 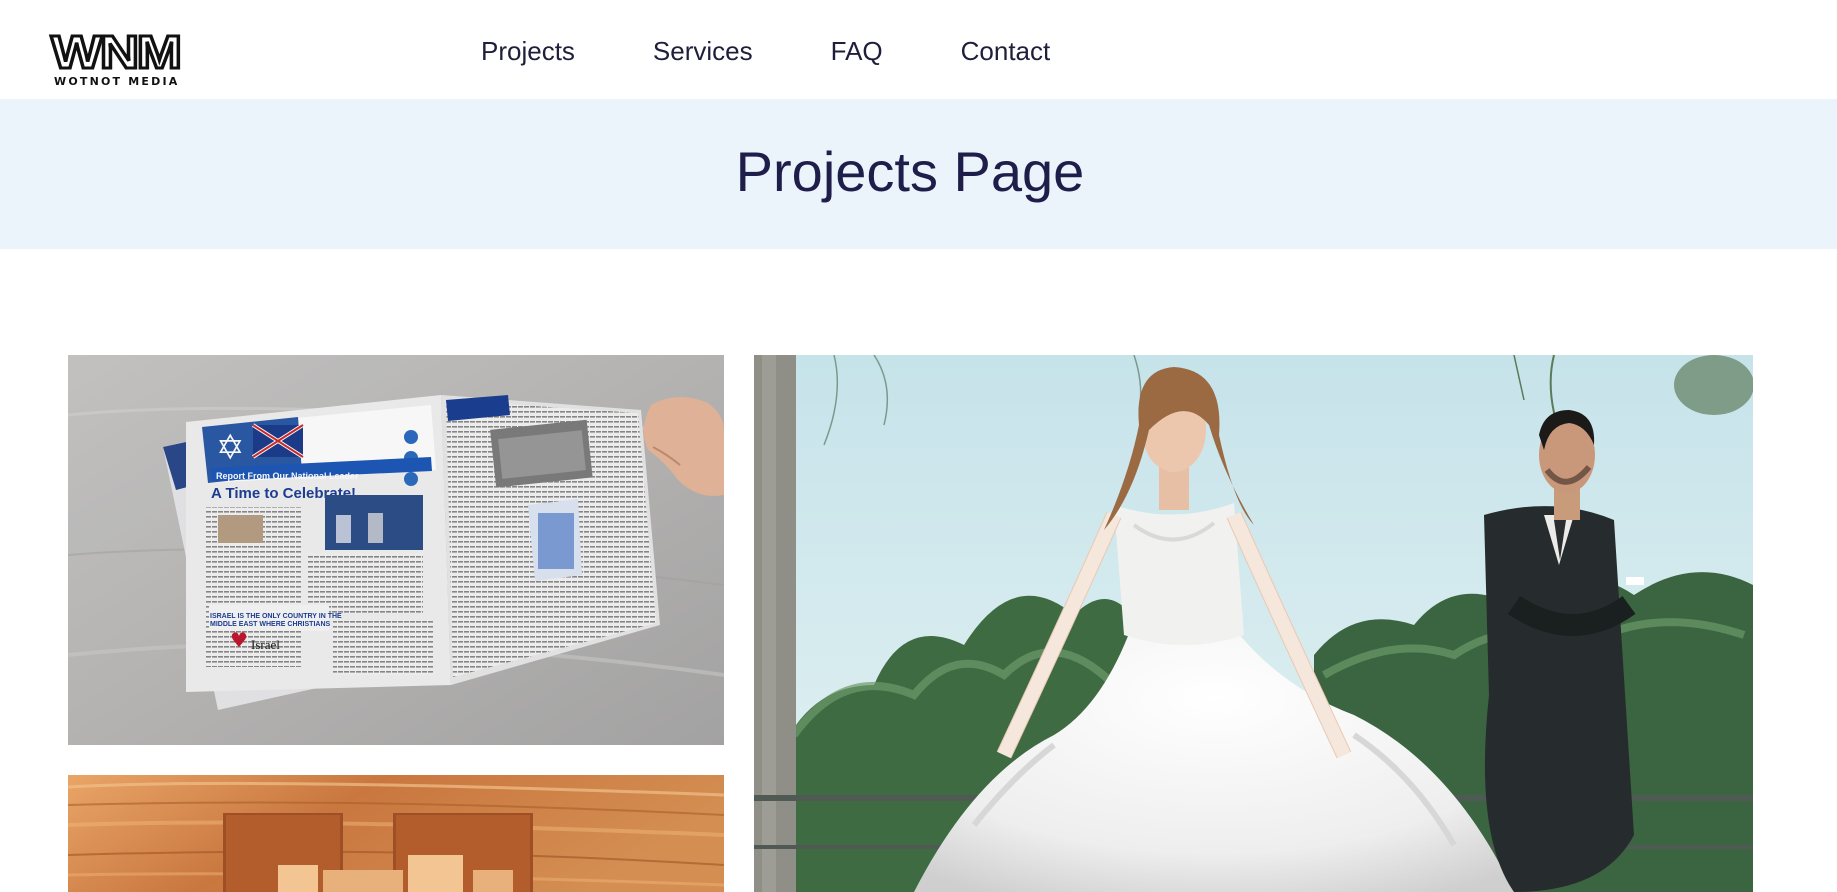 I want to click on engraved-wood-image, so click(x=396, y=833).